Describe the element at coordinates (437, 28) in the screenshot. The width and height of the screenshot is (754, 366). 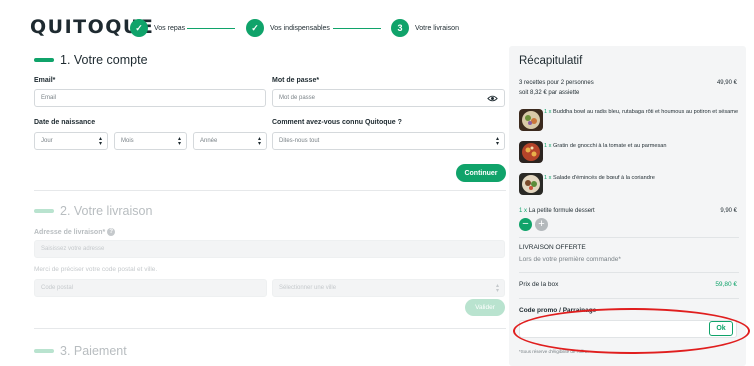
I see `step-label: Votre livraison` at that location.